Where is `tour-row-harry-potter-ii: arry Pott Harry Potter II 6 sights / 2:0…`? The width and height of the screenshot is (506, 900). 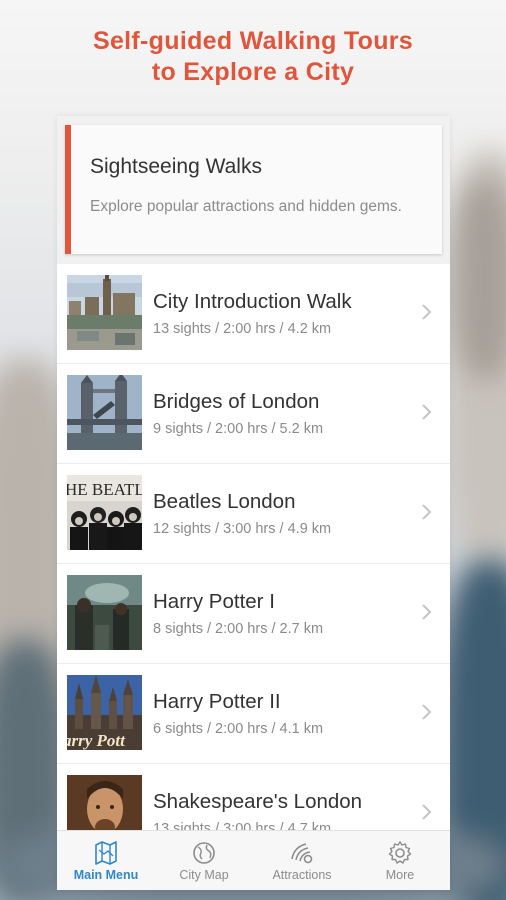
tour-row-harry-potter-ii: arry Pott Harry Potter II 6 sights / 2:0… is located at coordinates (253, 714).